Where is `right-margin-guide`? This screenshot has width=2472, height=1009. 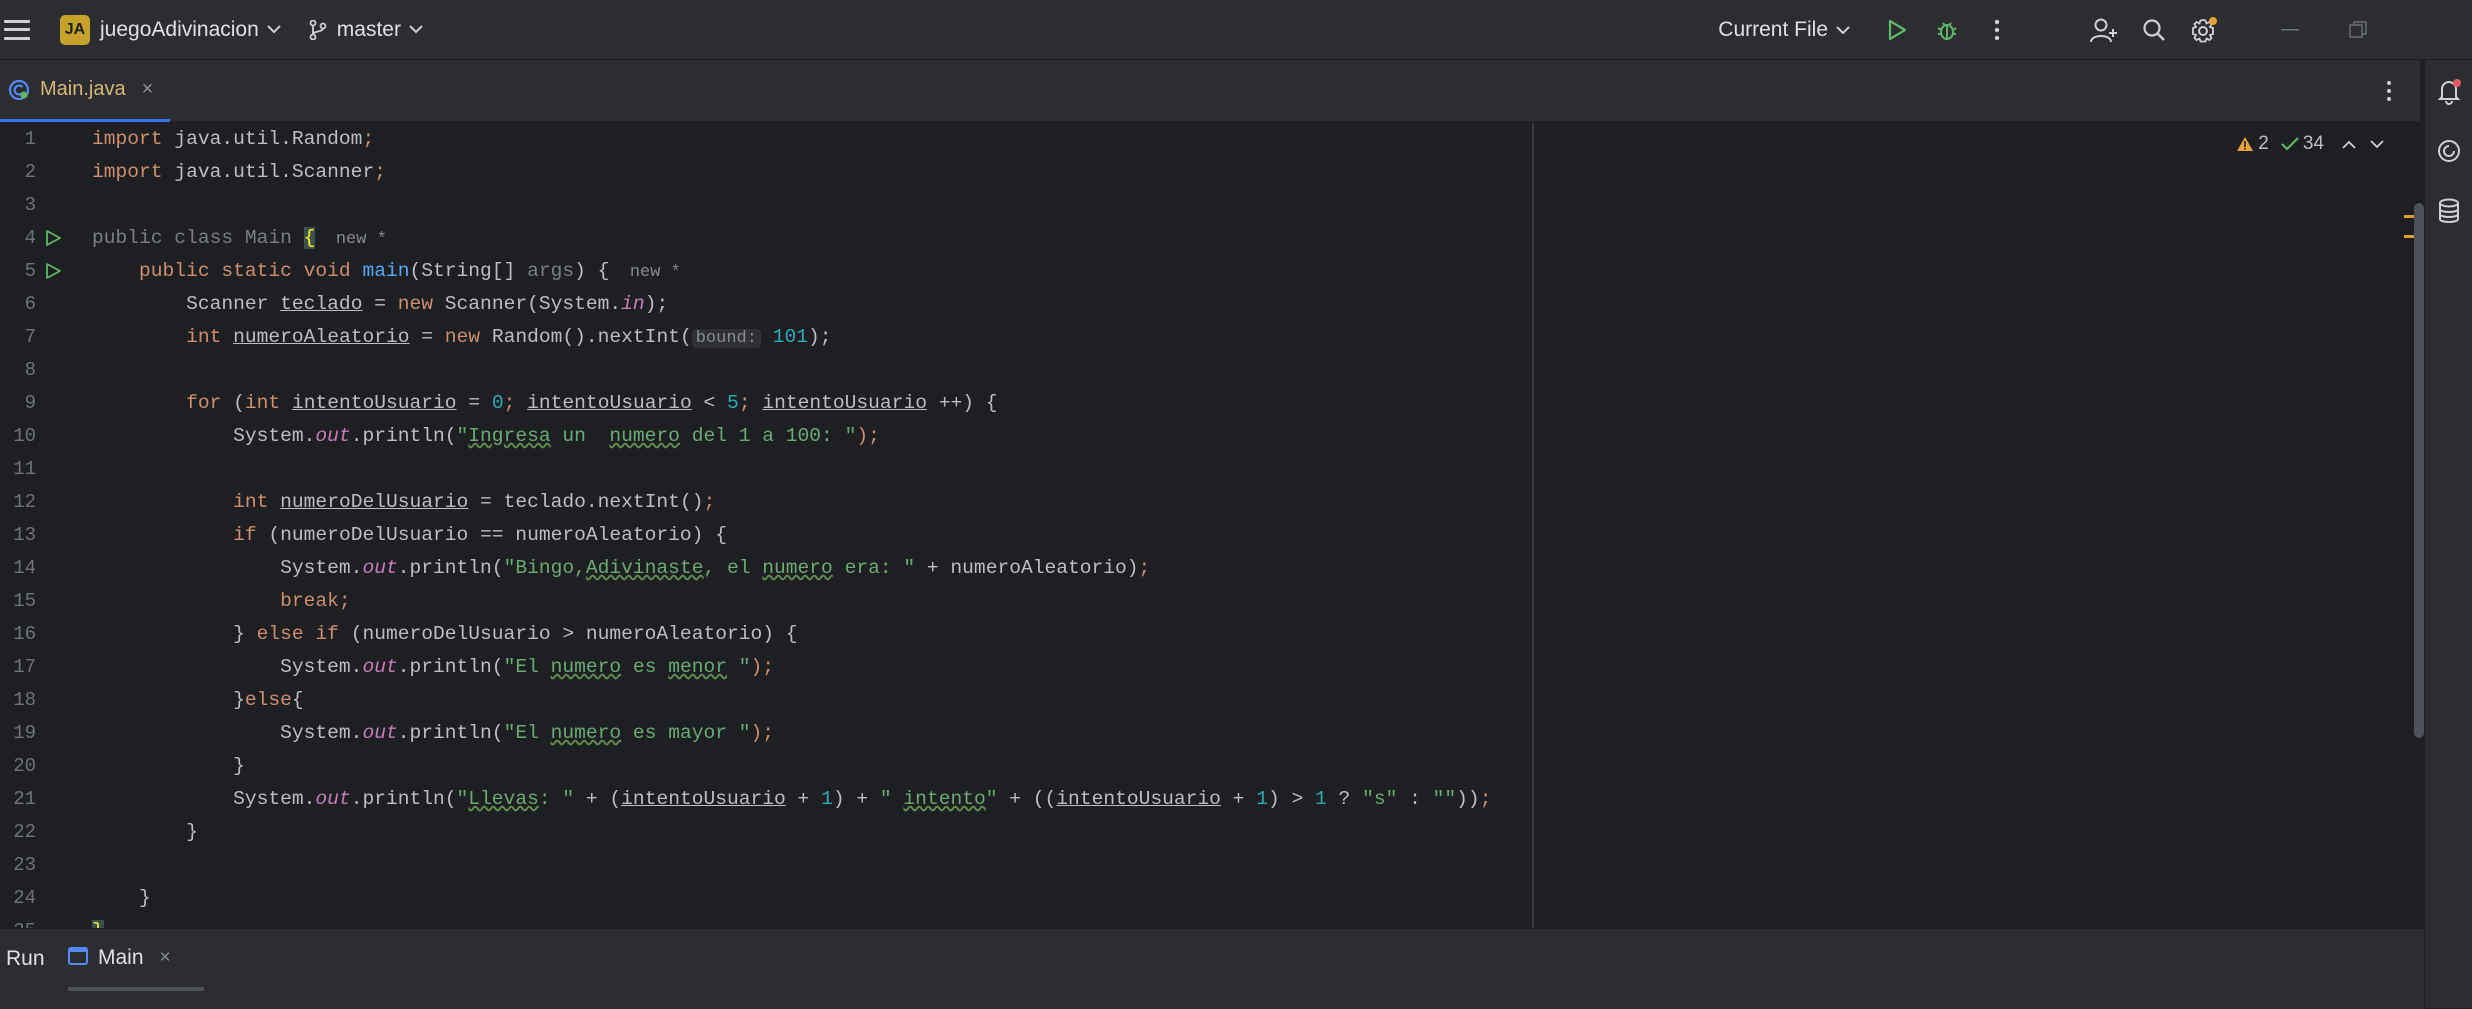
right-margin-guide is located at coordinates (1533, 525).